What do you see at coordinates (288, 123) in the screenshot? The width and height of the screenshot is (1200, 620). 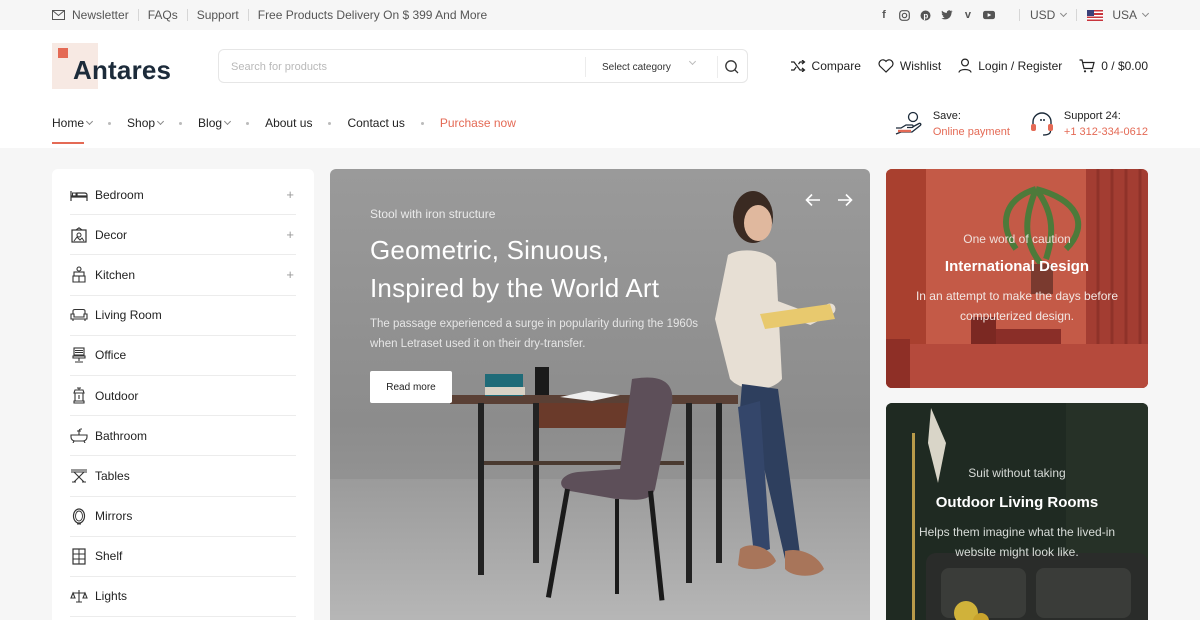 I see `nav-about: About us` at bounding box center [288, 123].